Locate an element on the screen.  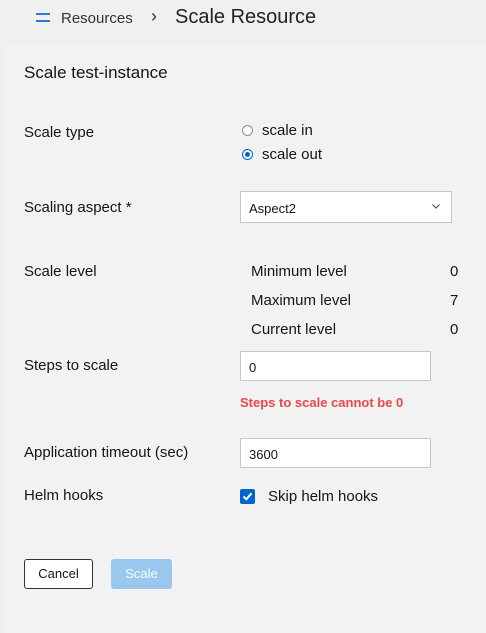
chevron-down-icon is located at coordinates (436, 206).